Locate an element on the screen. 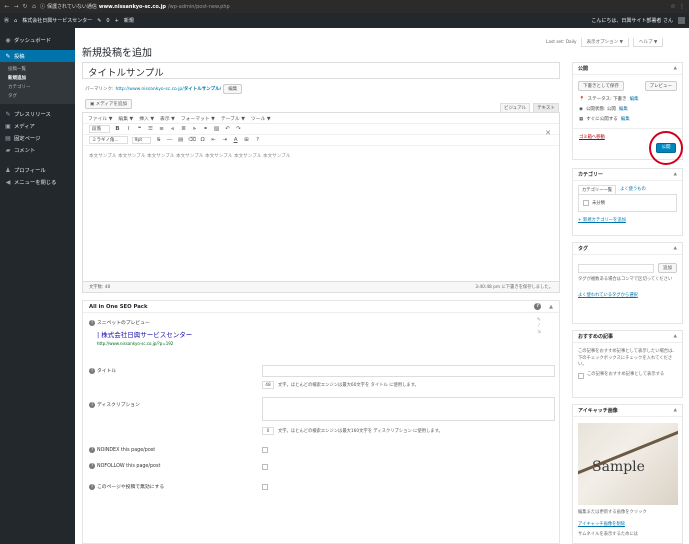 This screenshot has height=544, width=689. bold-icon: B is located at coordinates (117, 129).